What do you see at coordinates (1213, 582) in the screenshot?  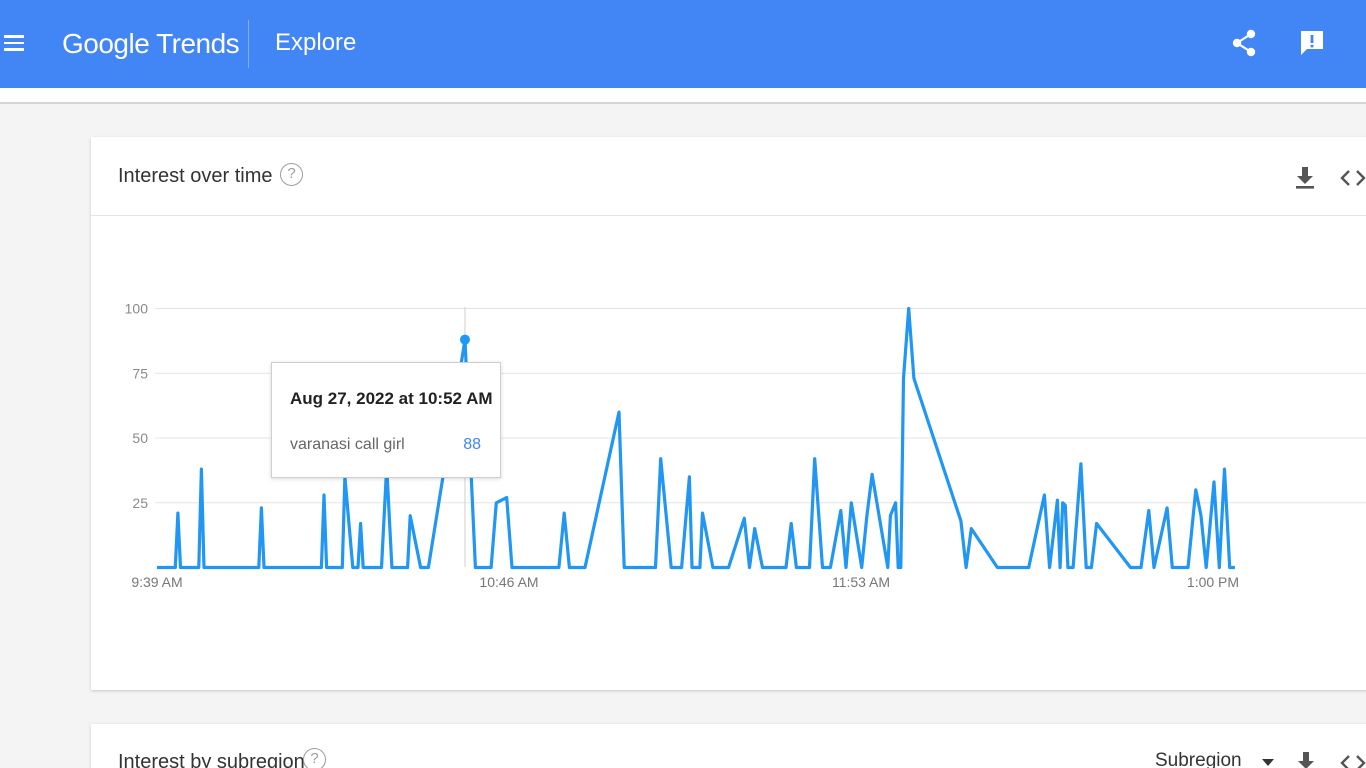 I see `x-tick-label: 1:00 PM` at bounding box center [1213, 582].